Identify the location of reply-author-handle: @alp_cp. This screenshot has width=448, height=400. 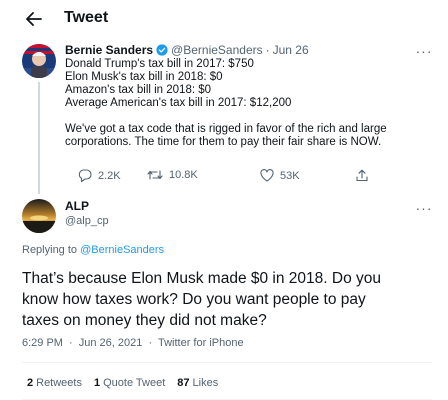
(87, 221).